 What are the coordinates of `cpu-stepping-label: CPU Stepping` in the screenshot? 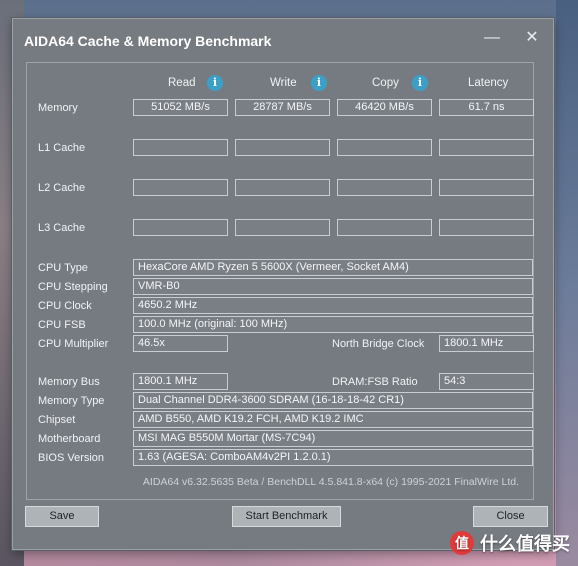 It's located at (73, 287).